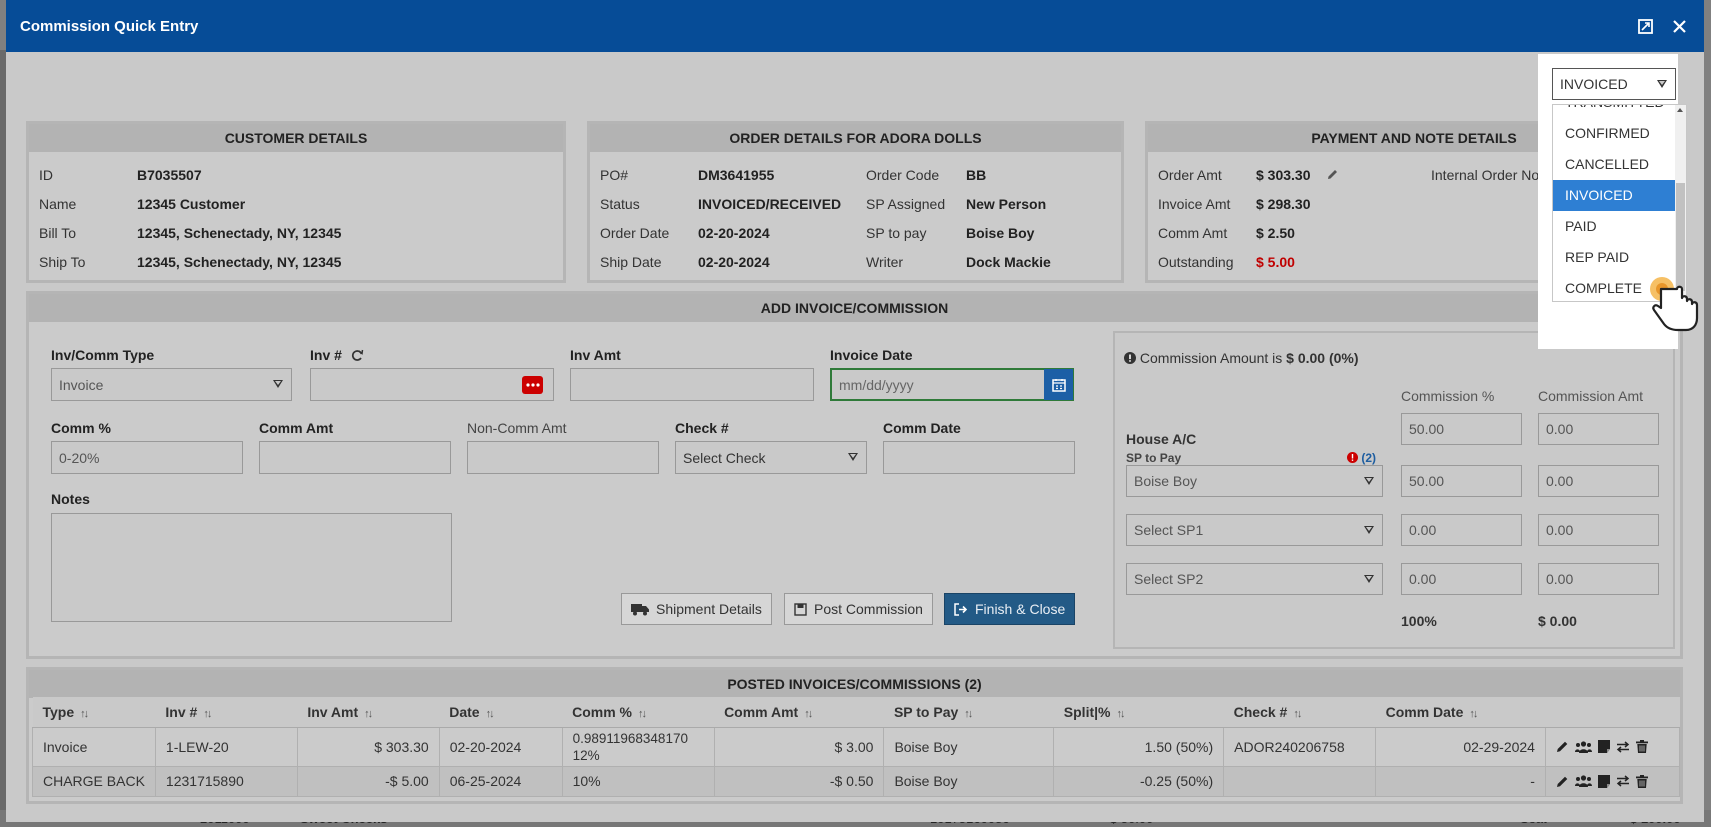  Describe the element at coordinates (1254, 481) in the screenshot. I see `sp-to-pay-select: Boise Boy` at that location.